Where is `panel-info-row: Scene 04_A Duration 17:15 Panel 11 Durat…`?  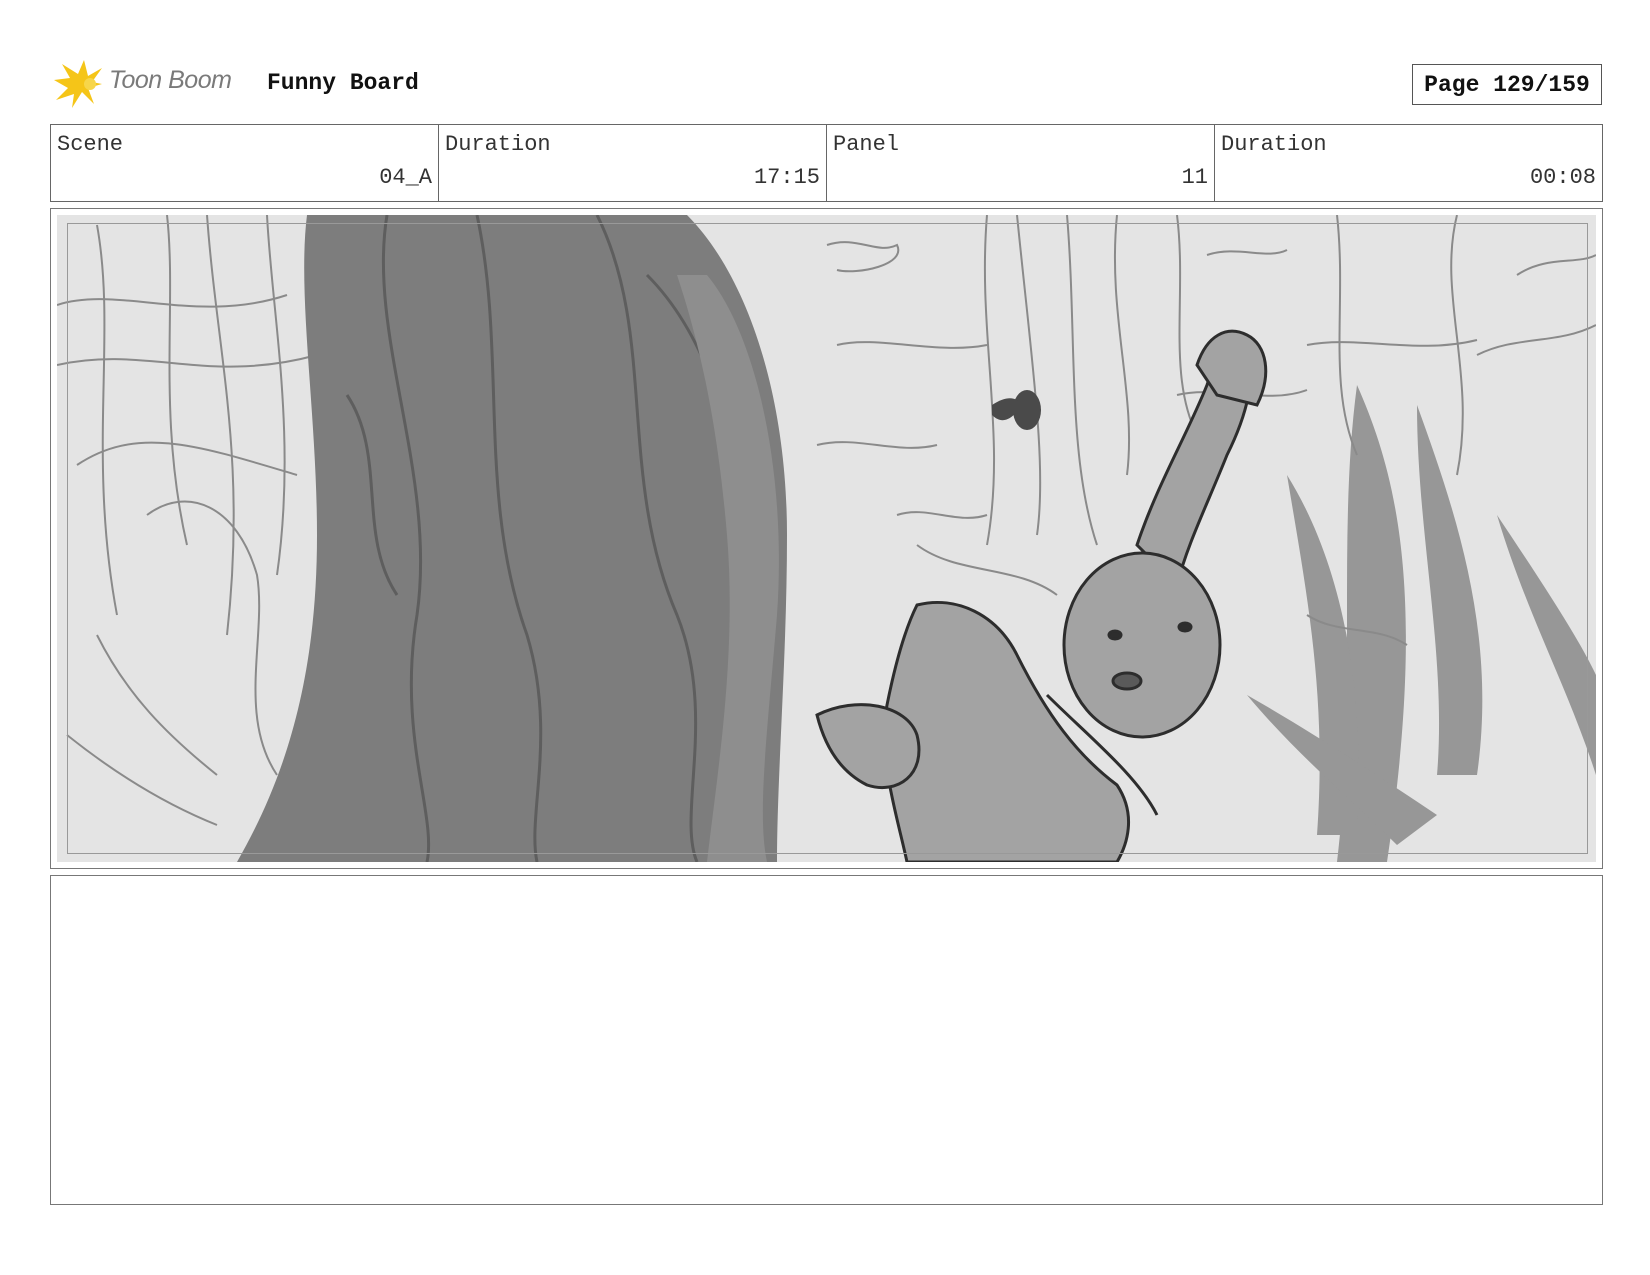 panel-info-row: Scene 04_A Duration 17:15 Panel 11 Durat… is located at coordinates (826, 163).